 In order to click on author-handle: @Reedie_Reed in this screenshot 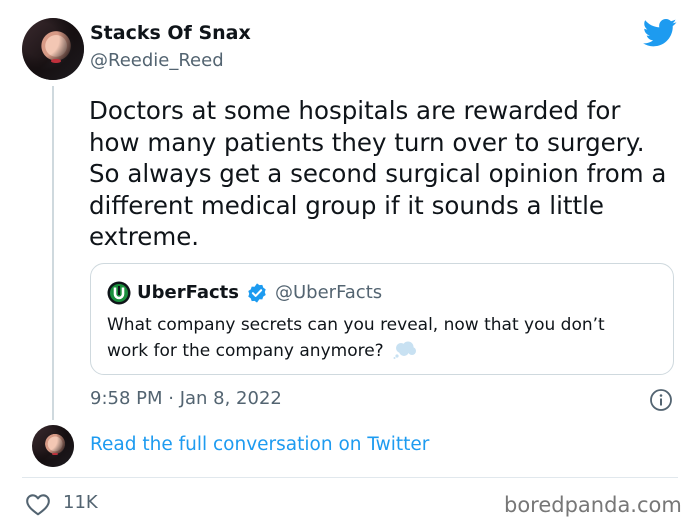, I will do `click(157, 60)`.